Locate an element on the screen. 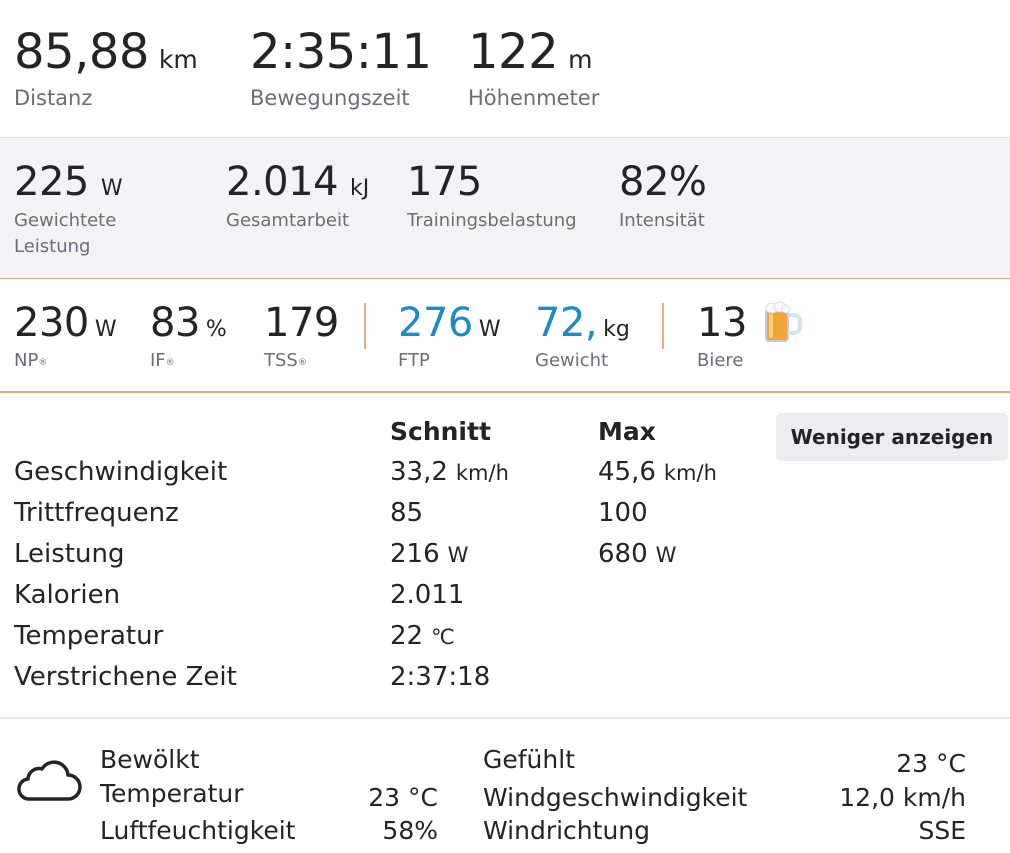 This screenshot has height=853, width=1010. weighted-power-label-line1: Gewichtete is located at coordinates (65, 220).